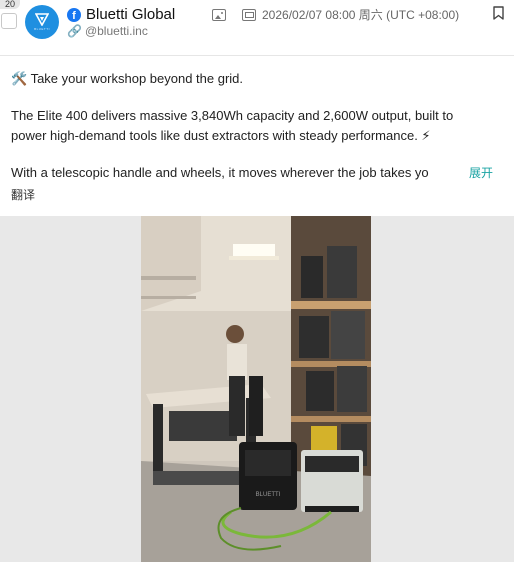 The height and width of the screenshot is (562, 514). I want to click on header-divider, so click(257, 55).